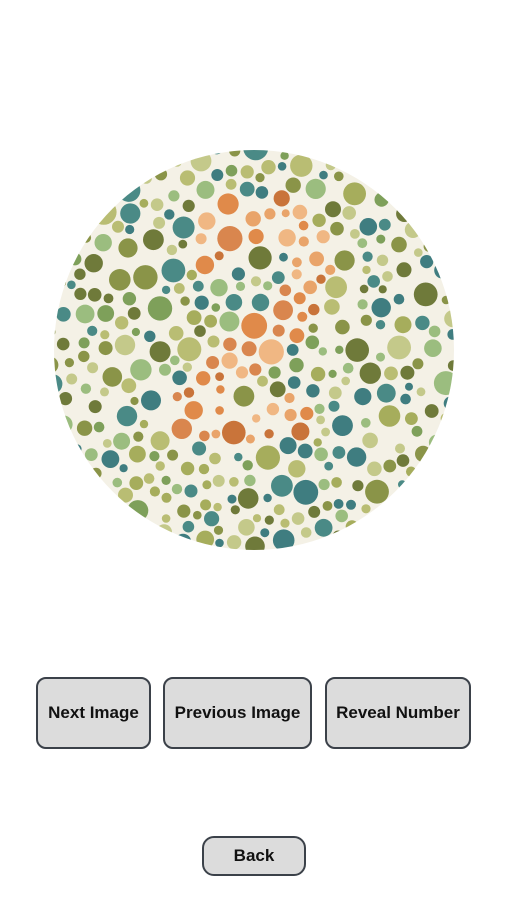  I want to click on back-button: Back, so click(254, 856).